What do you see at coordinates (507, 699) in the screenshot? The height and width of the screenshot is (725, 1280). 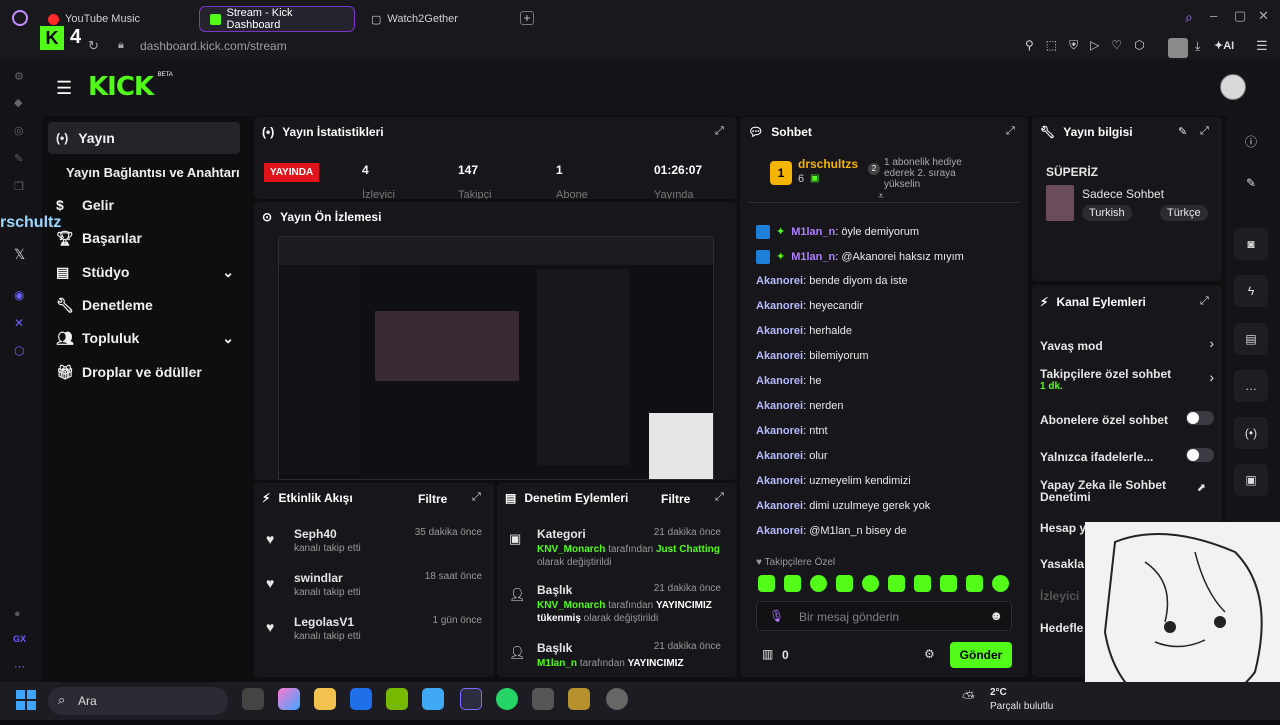 I see `whatsapp-icon` at bounding box center [507, 699].